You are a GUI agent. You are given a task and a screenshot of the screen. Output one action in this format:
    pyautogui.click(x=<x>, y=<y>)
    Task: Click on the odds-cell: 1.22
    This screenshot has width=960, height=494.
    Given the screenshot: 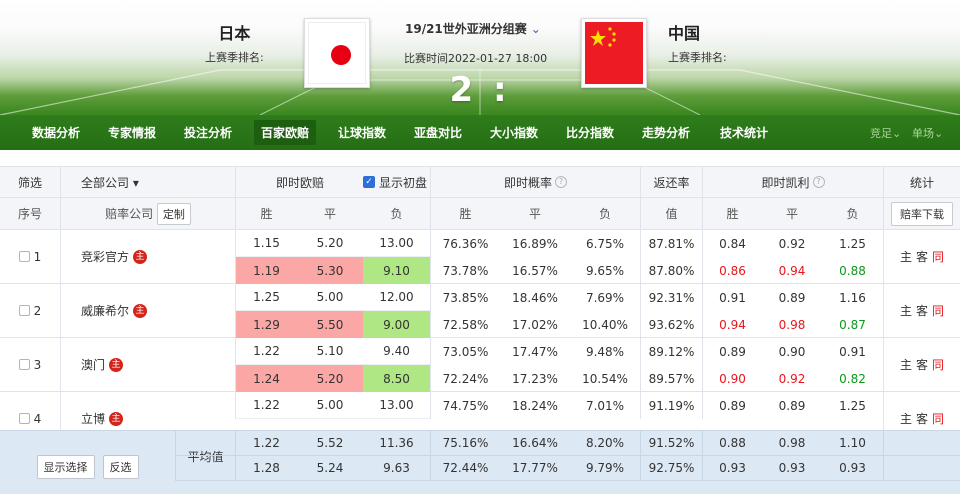 What is the action you would take?
    pyautogui.click(x=266, y=405)
    